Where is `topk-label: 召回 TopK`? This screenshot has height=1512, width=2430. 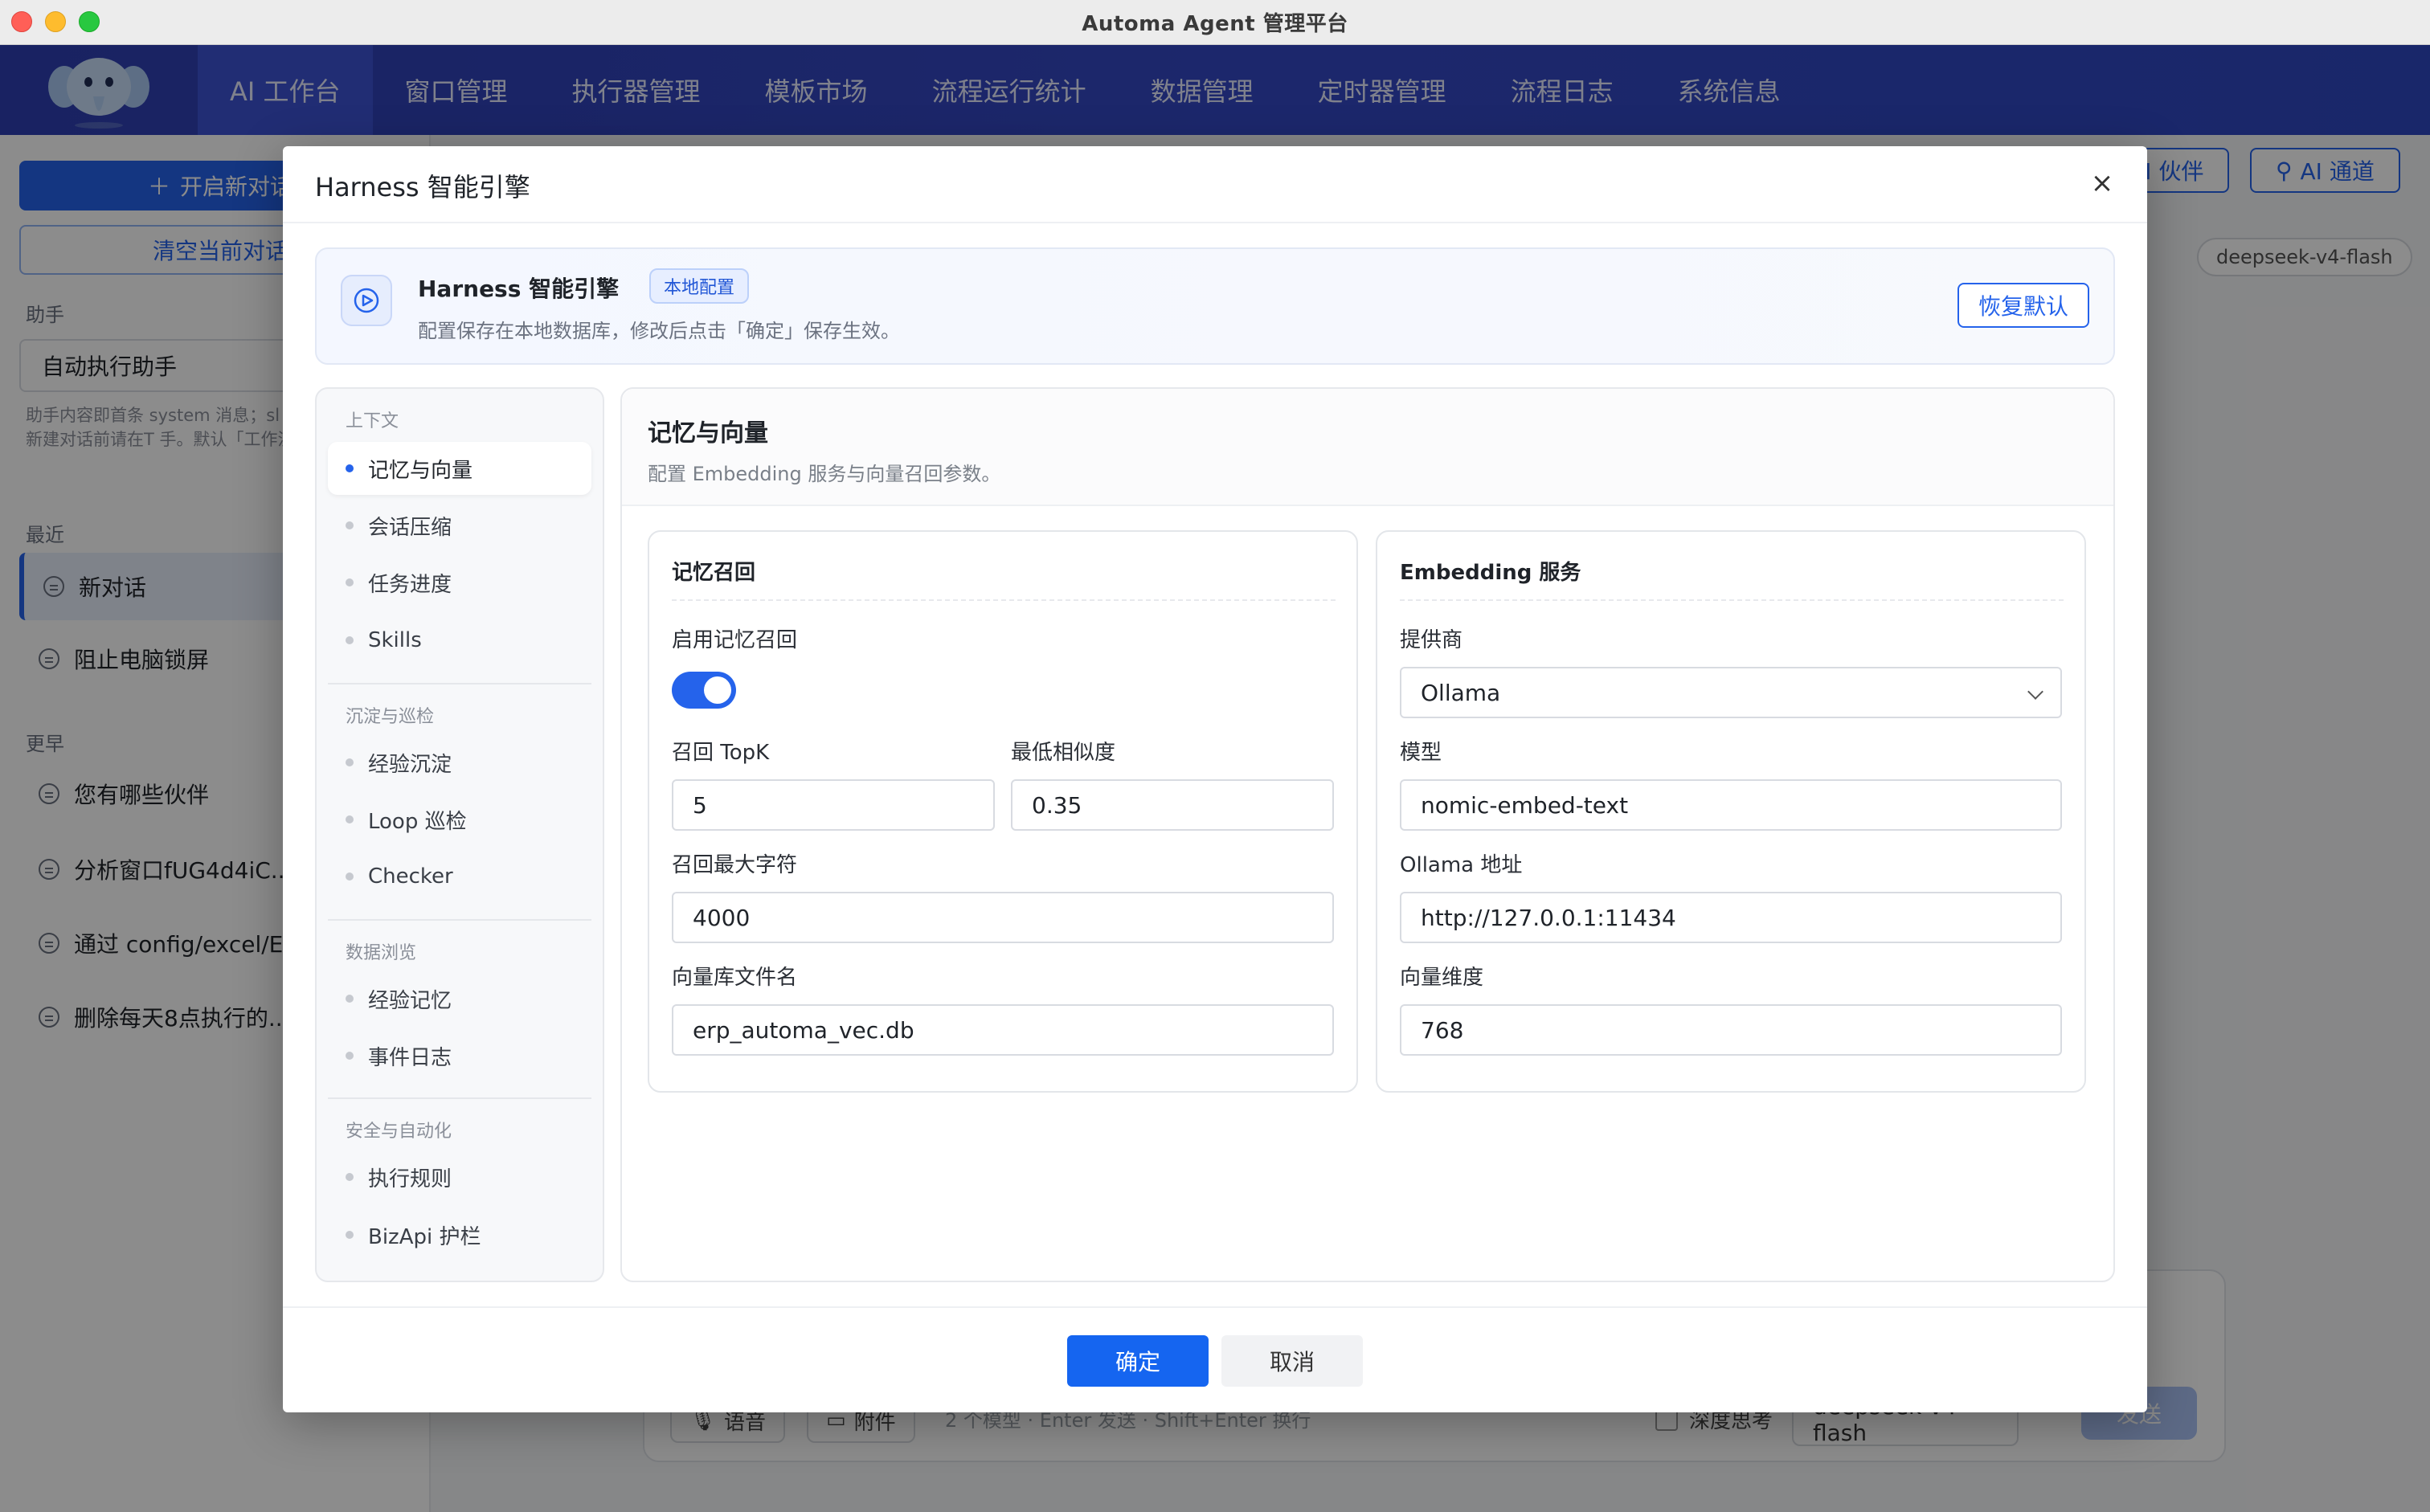 topk-label: 召回 TopK is located at coordinates (721, 753).